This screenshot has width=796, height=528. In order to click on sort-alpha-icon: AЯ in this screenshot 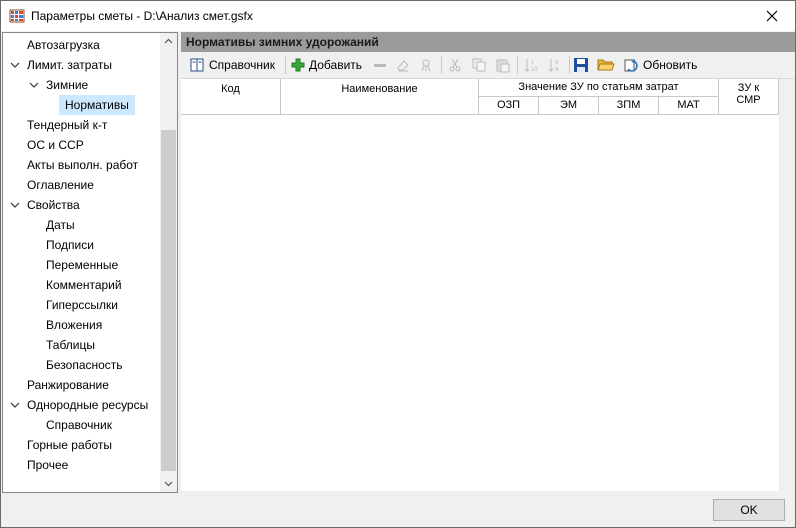, I will do `click(553, 66)`.